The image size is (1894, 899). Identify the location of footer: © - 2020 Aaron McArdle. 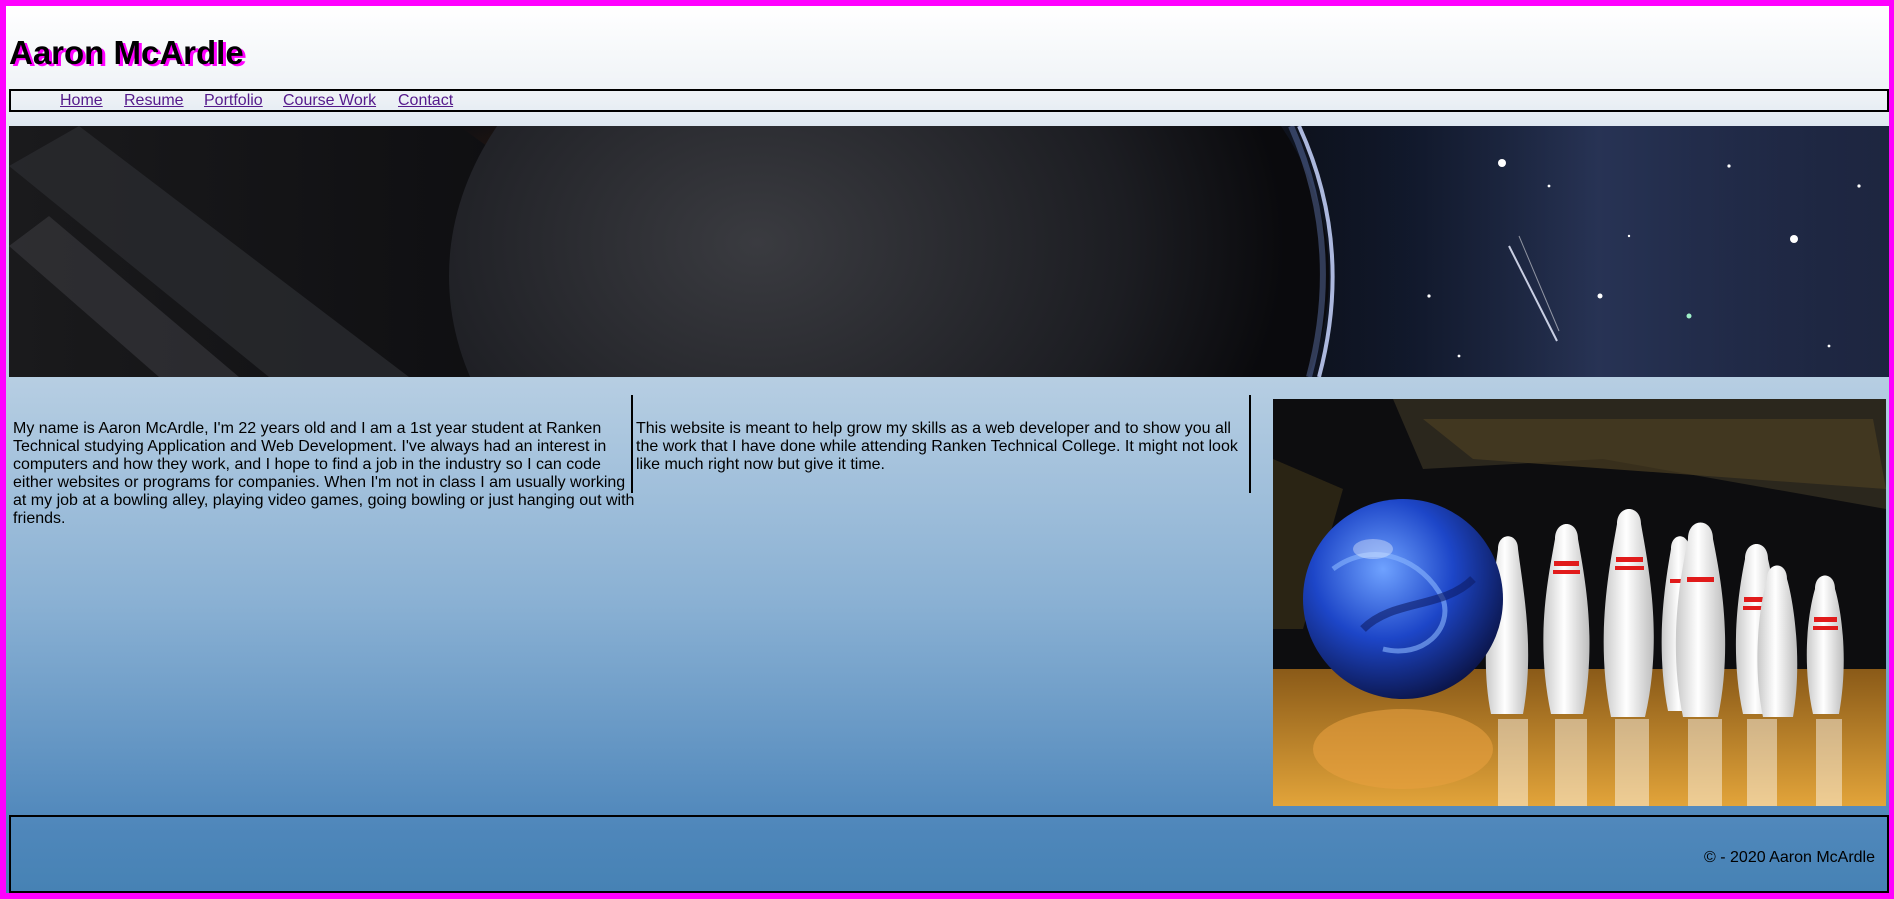
(949, 854).